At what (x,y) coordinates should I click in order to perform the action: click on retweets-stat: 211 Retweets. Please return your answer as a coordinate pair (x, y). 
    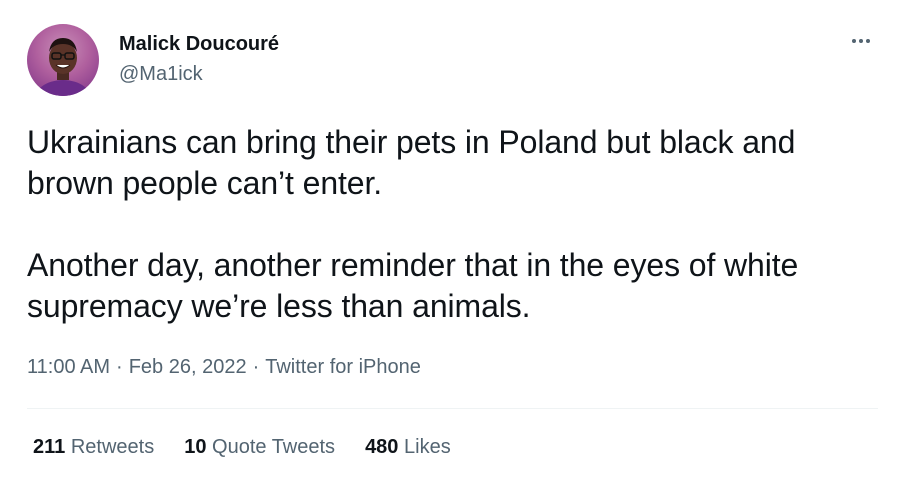
    Looking at the image, I should click on (93, 447).